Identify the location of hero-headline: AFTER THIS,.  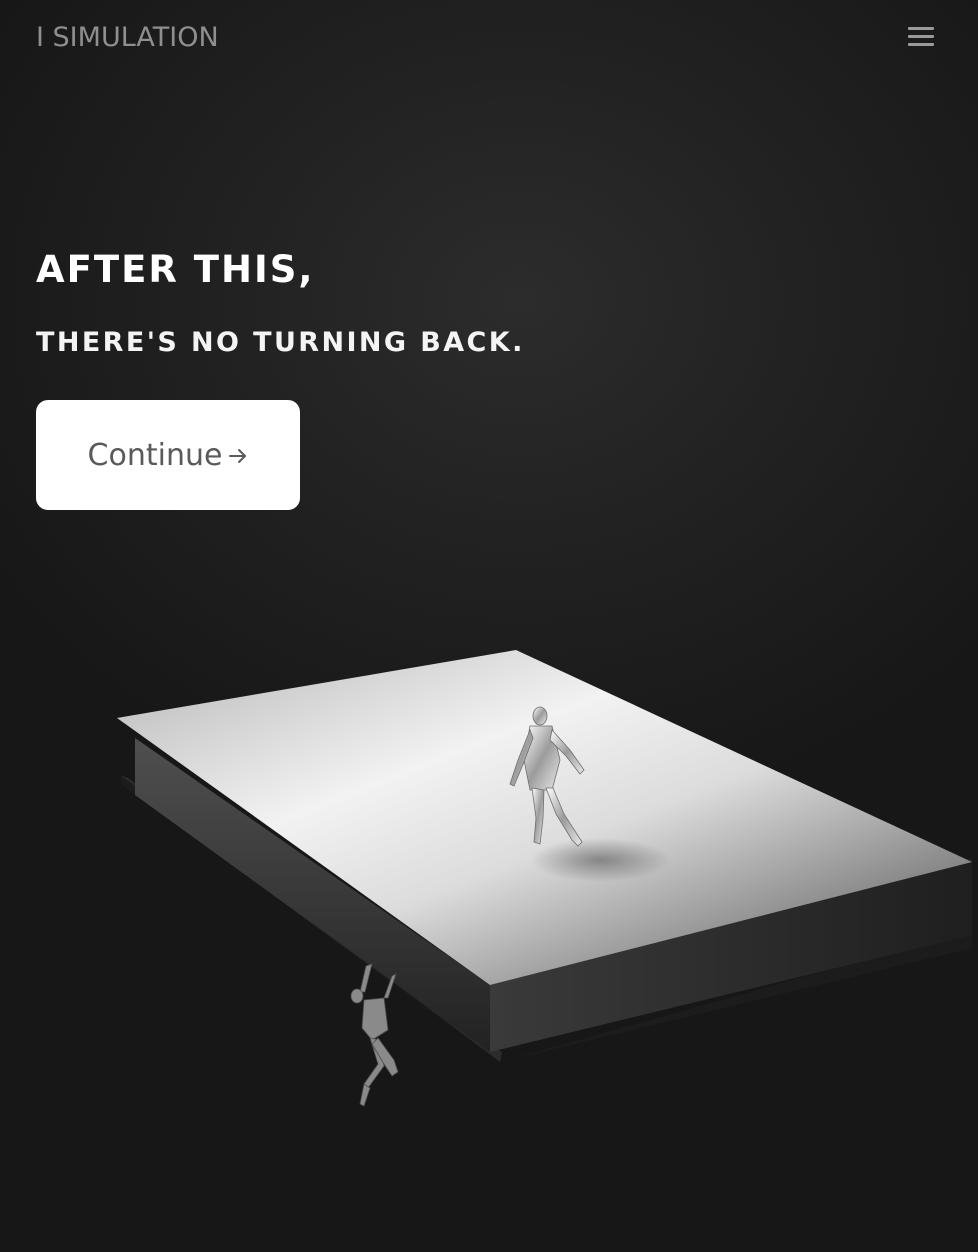
(175, 269).